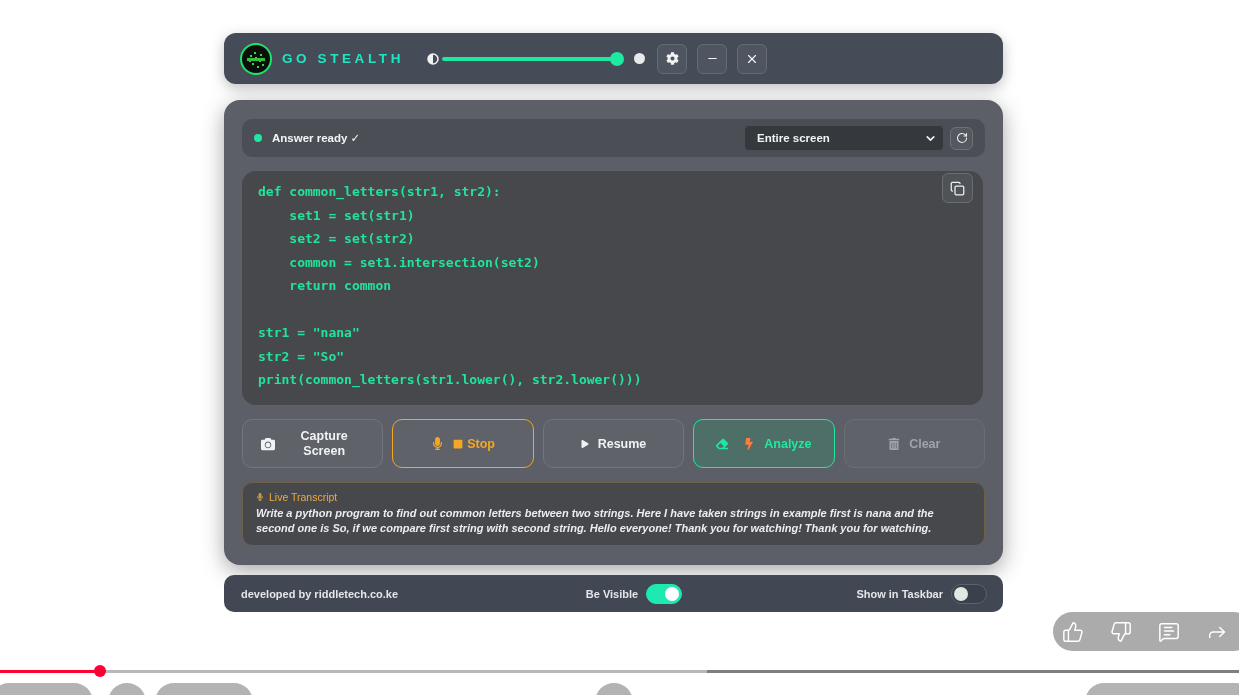 Image resolution: width=1239 pixels, height=695 pixels. Describe the element at coordinates (764, 443) in the screenshot. I see `action-button: Analyze` at that location.